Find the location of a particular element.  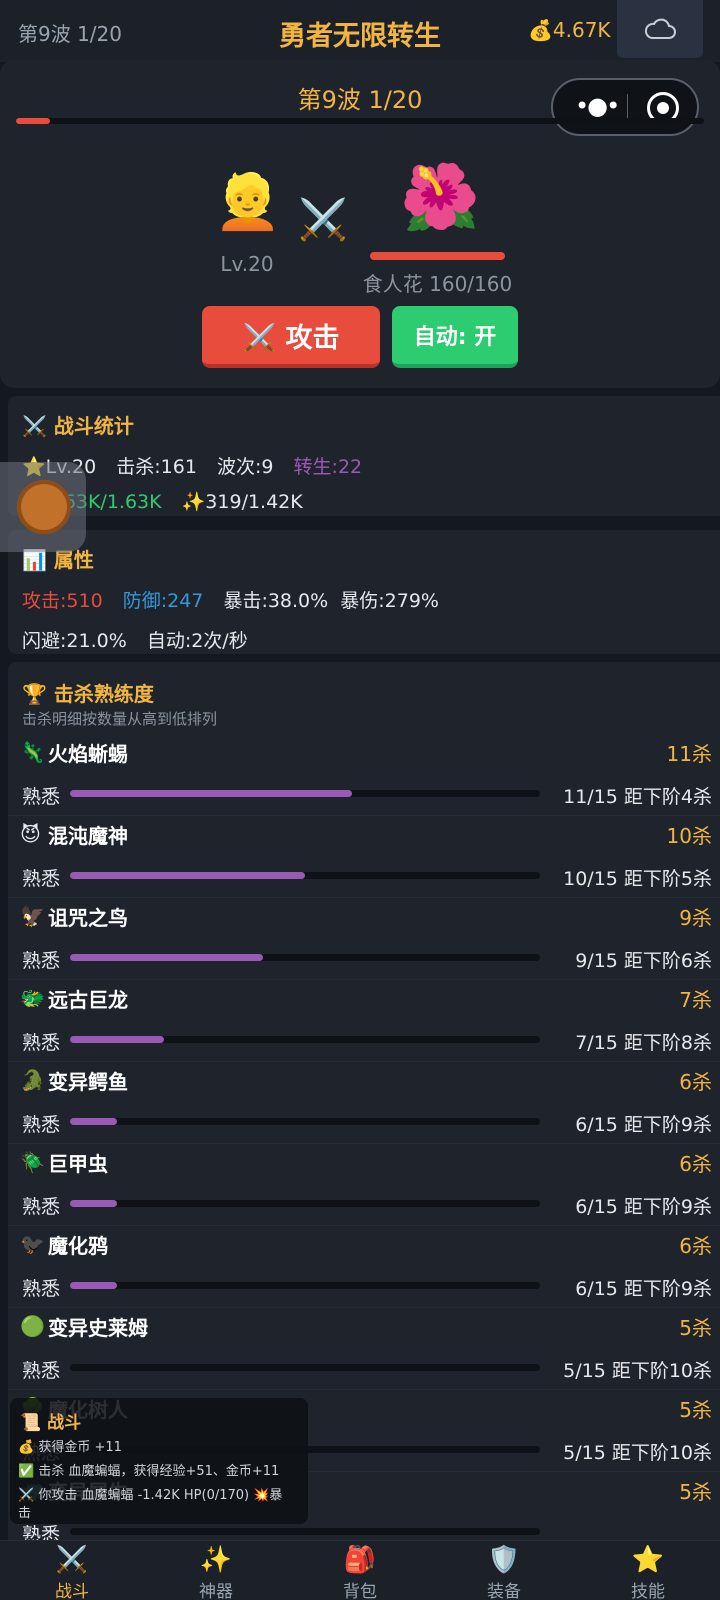

nav-artifact: ✨ 神器 is located at coordinates (216, 1570).